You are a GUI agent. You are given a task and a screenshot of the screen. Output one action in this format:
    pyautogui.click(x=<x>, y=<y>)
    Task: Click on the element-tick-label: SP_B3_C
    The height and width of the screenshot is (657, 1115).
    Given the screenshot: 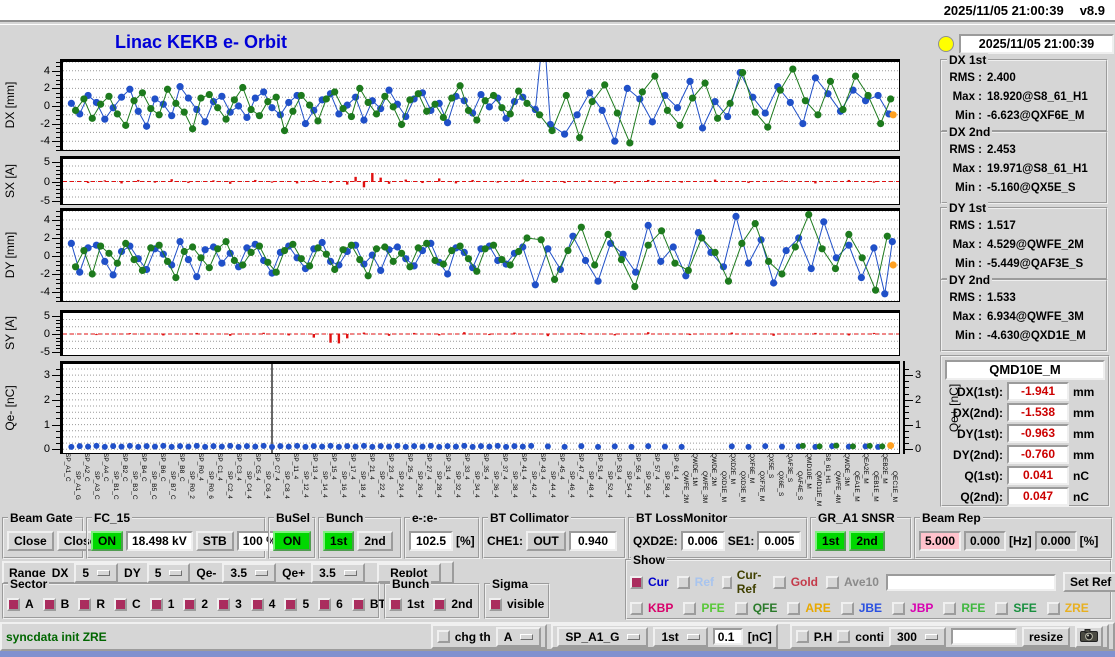 What is the action you would take?
    pyautogui.click(x=134, y=485)
    